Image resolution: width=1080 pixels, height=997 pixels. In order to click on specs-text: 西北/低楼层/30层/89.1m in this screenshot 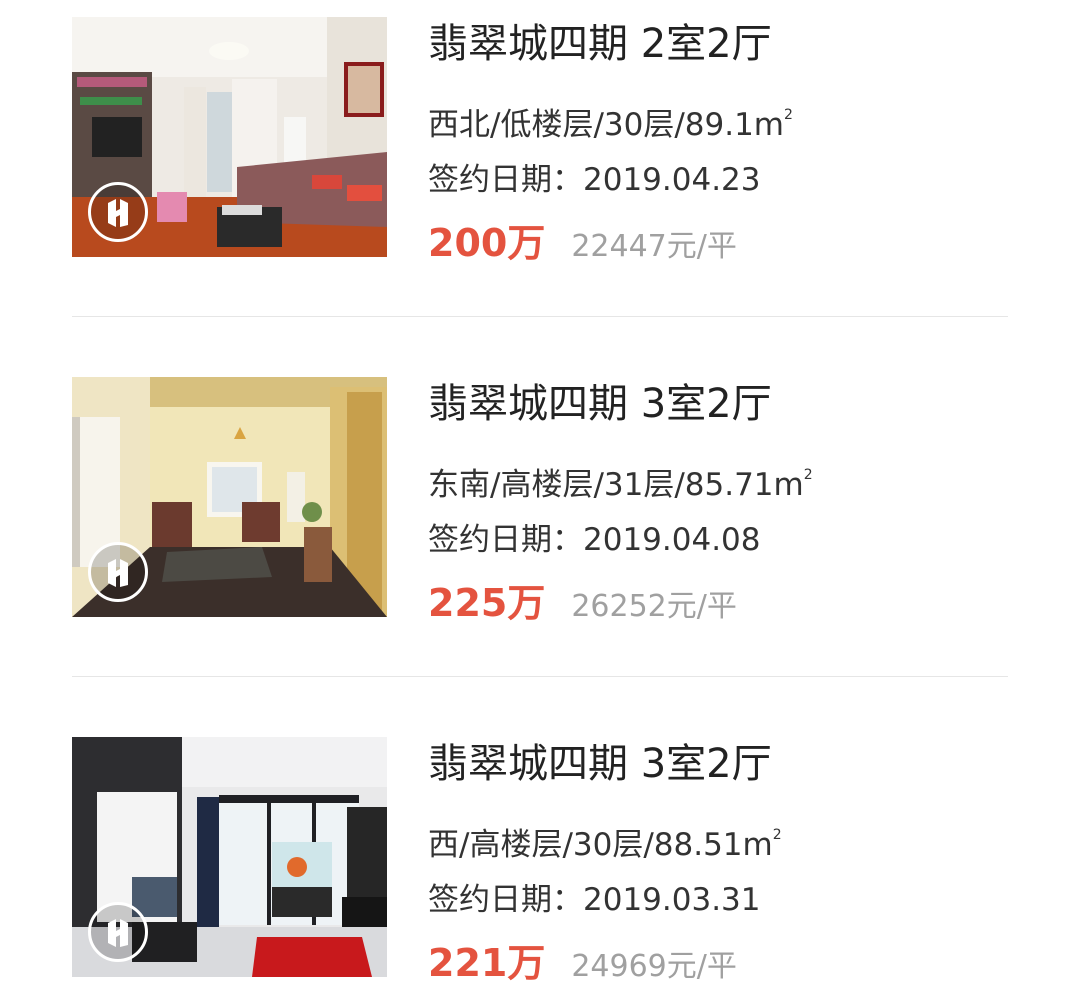, I will do `click(606, 125)`.